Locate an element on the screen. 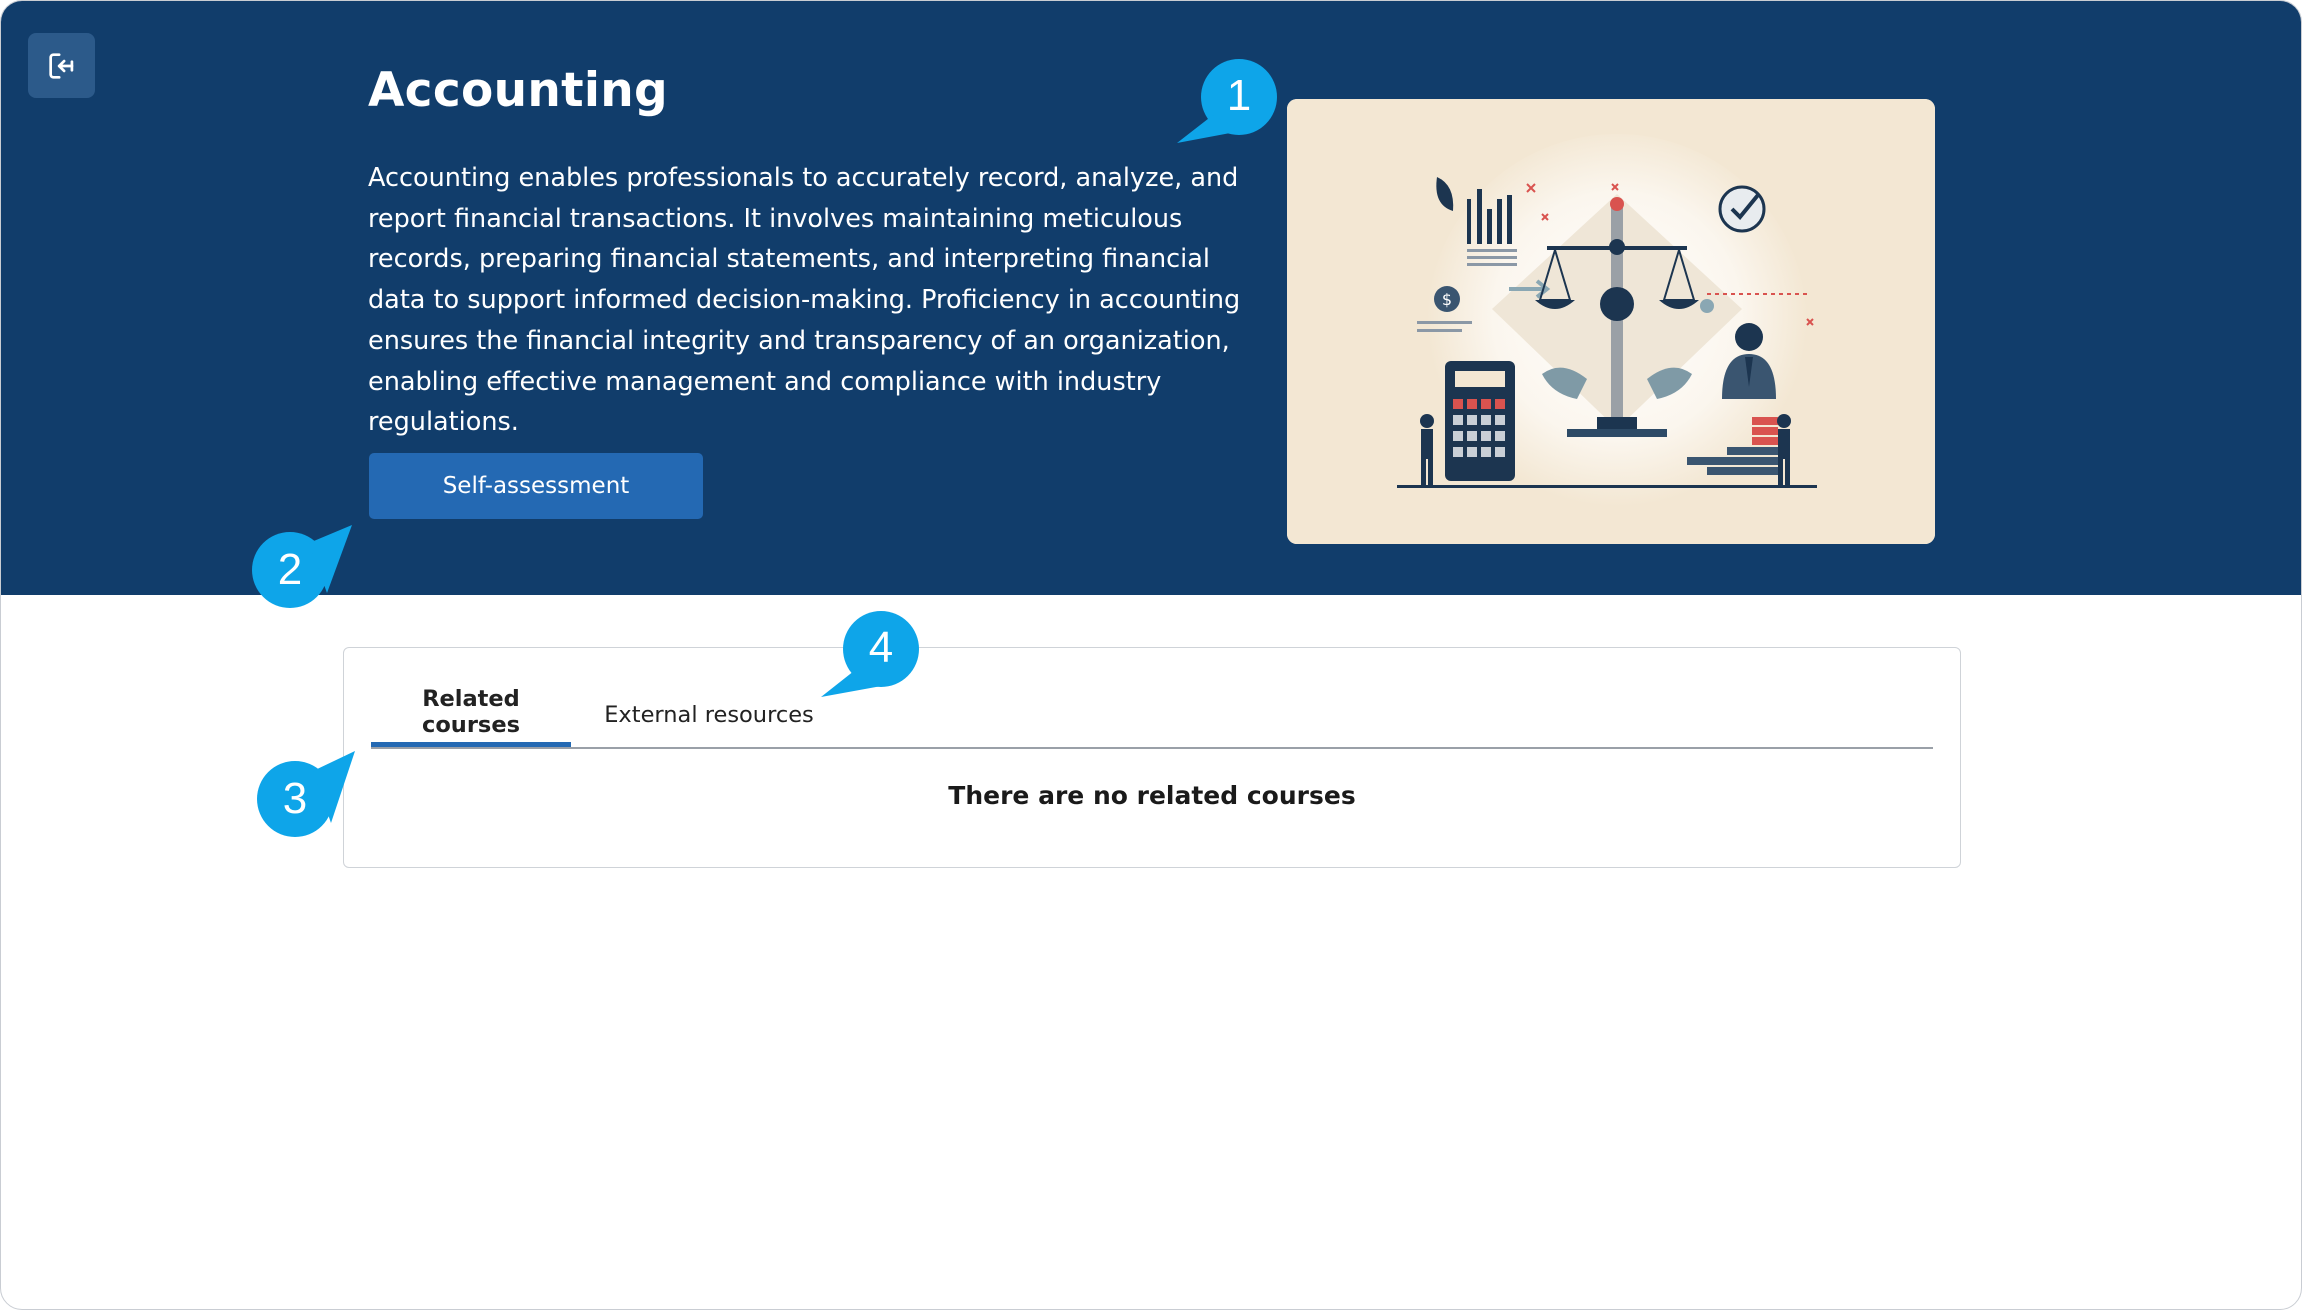 This screenshot has height=1310, width=2302. callout-1: 1 is located at coordinates (1233, 119).